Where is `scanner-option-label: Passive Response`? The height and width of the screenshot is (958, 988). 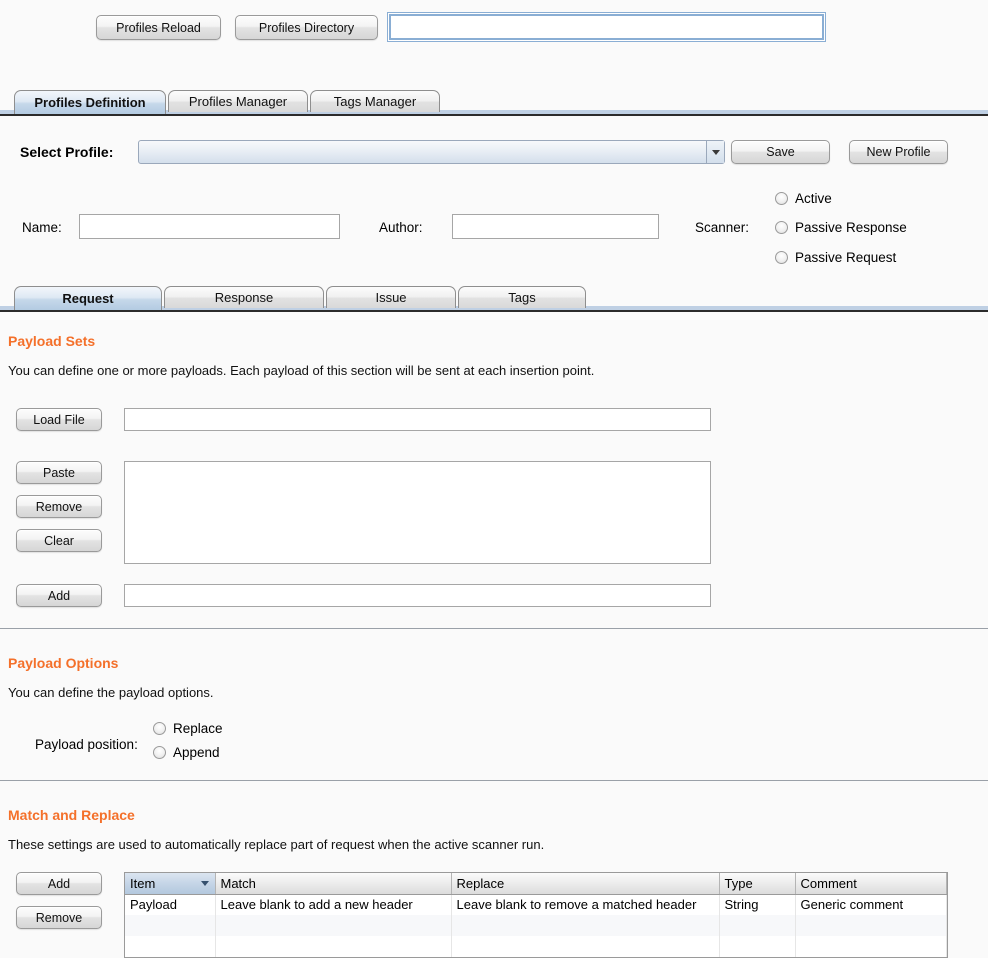
scanner-option-label: Passive Response is located at coordinates (851, 227).